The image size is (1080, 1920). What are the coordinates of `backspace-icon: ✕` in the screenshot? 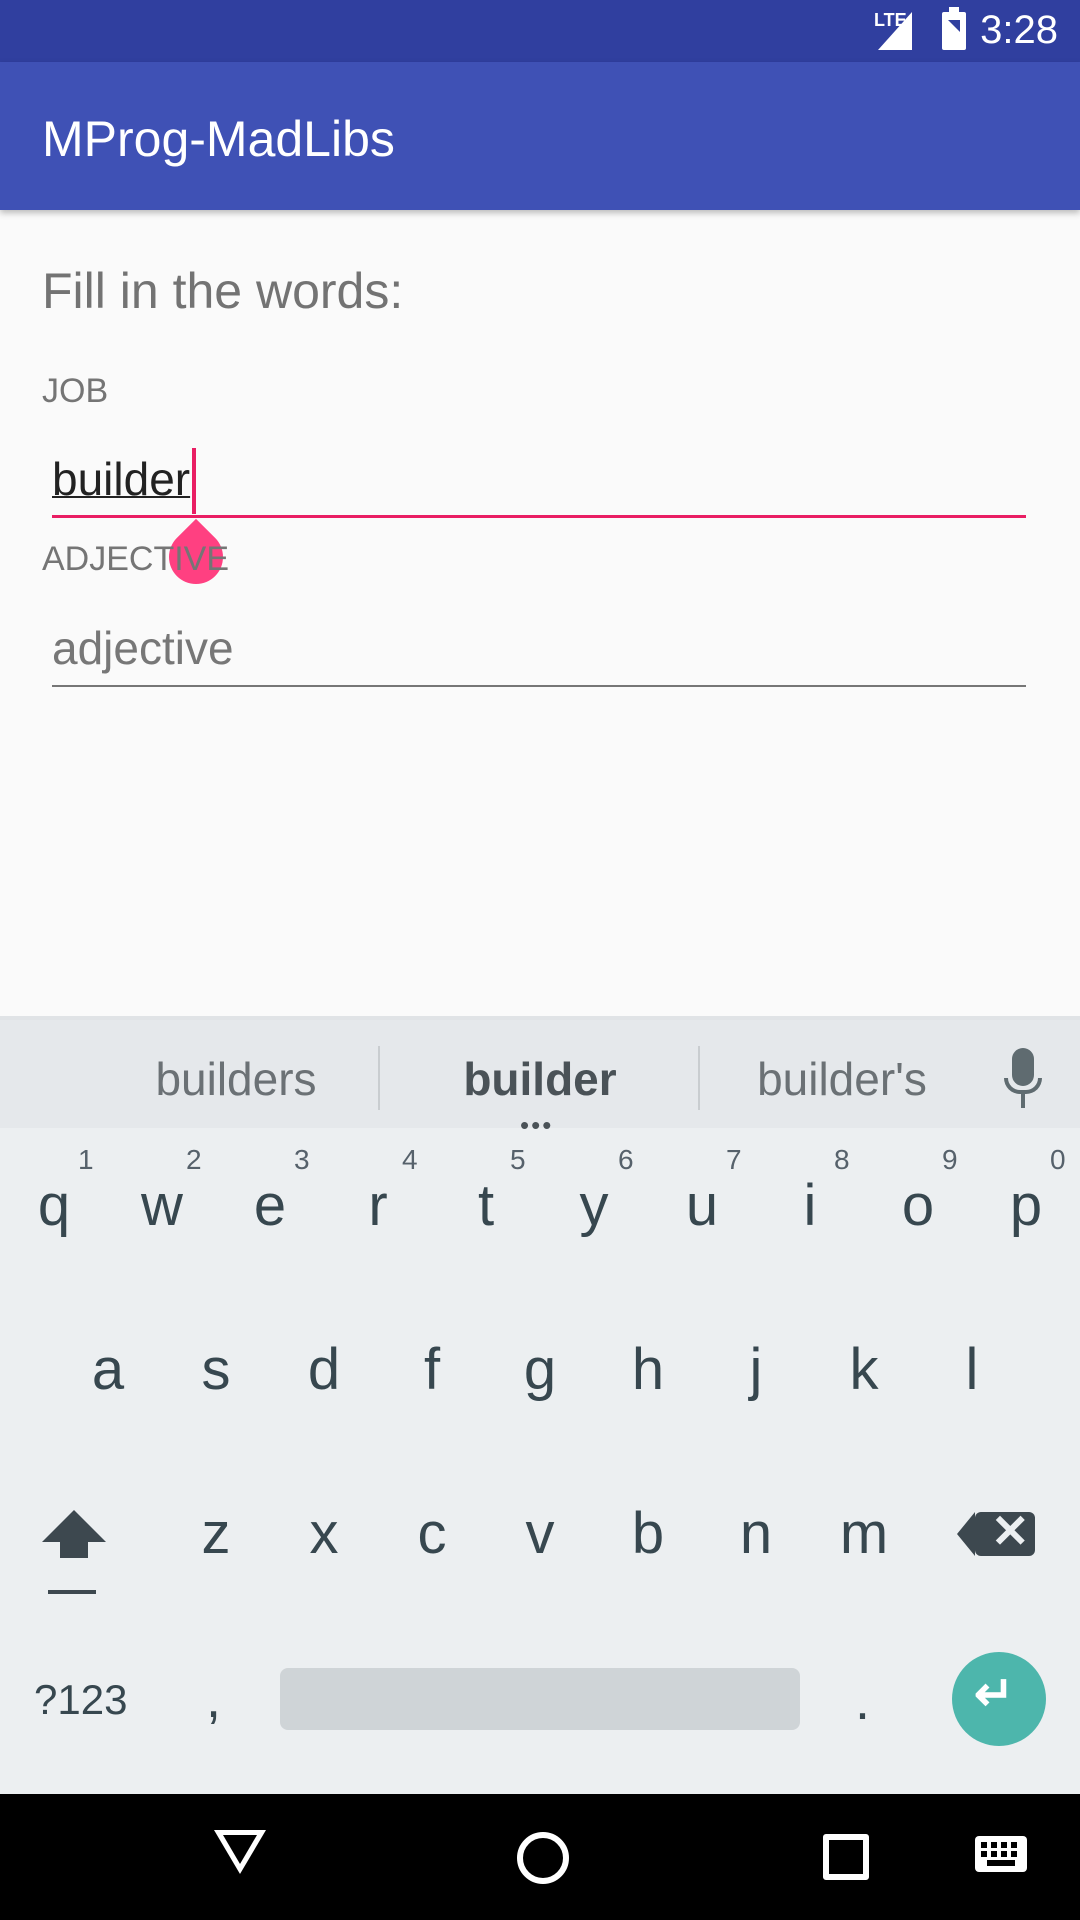 It's located at (996, 1531).